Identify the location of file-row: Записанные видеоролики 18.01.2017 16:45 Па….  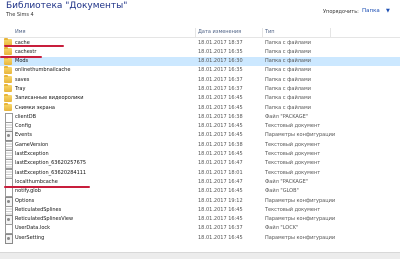
(200, 98).